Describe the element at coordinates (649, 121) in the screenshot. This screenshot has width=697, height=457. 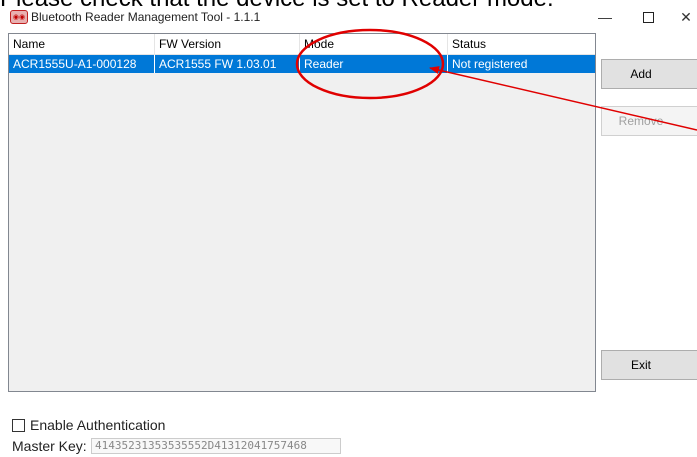
I see `remove-button: Remove` at that location.